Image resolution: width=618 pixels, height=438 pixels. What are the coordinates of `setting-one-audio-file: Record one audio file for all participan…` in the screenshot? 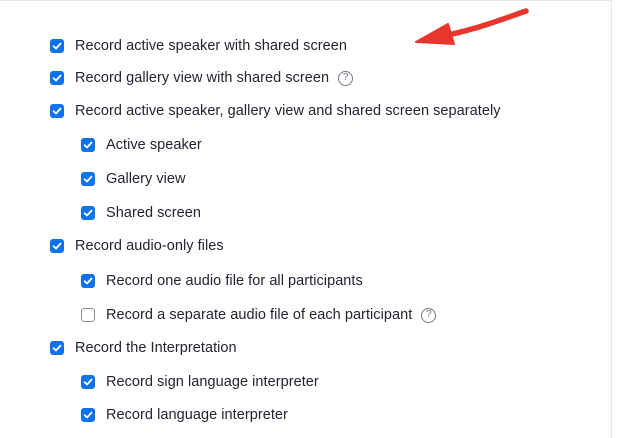 It's located at (222, 281).